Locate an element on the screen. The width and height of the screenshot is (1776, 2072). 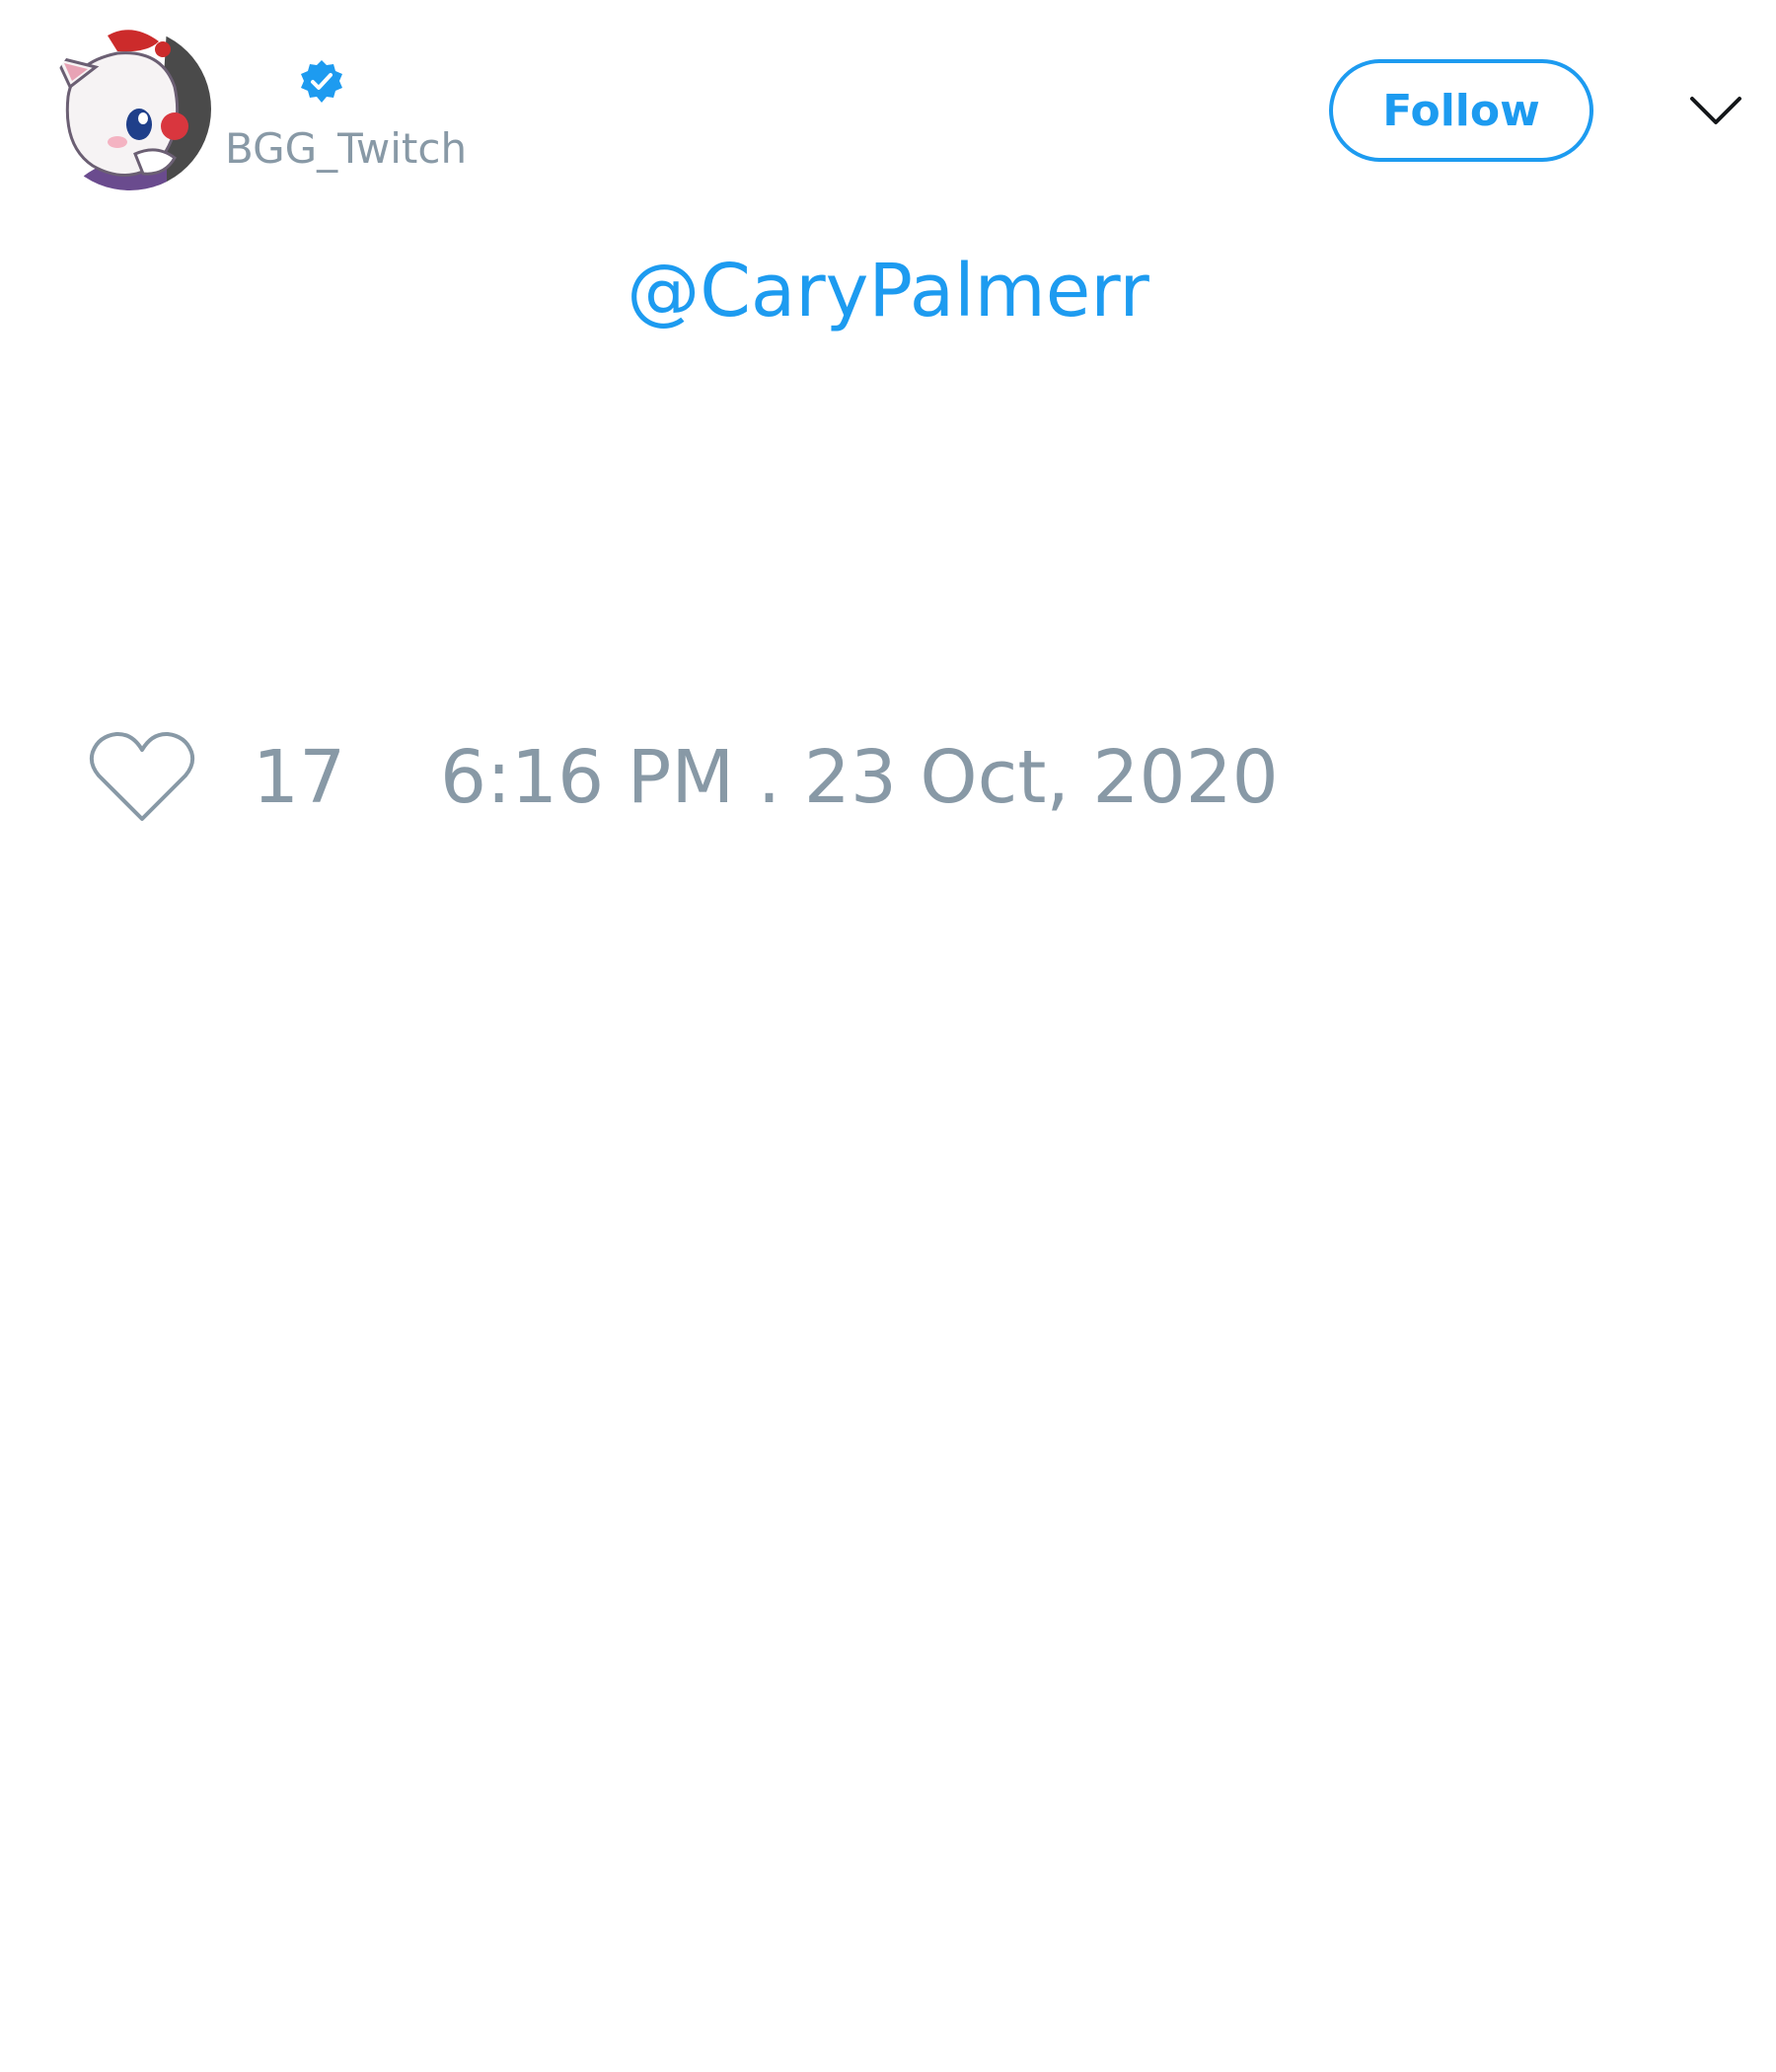
chevron-down-icon is located at coordinates (1716, 111).